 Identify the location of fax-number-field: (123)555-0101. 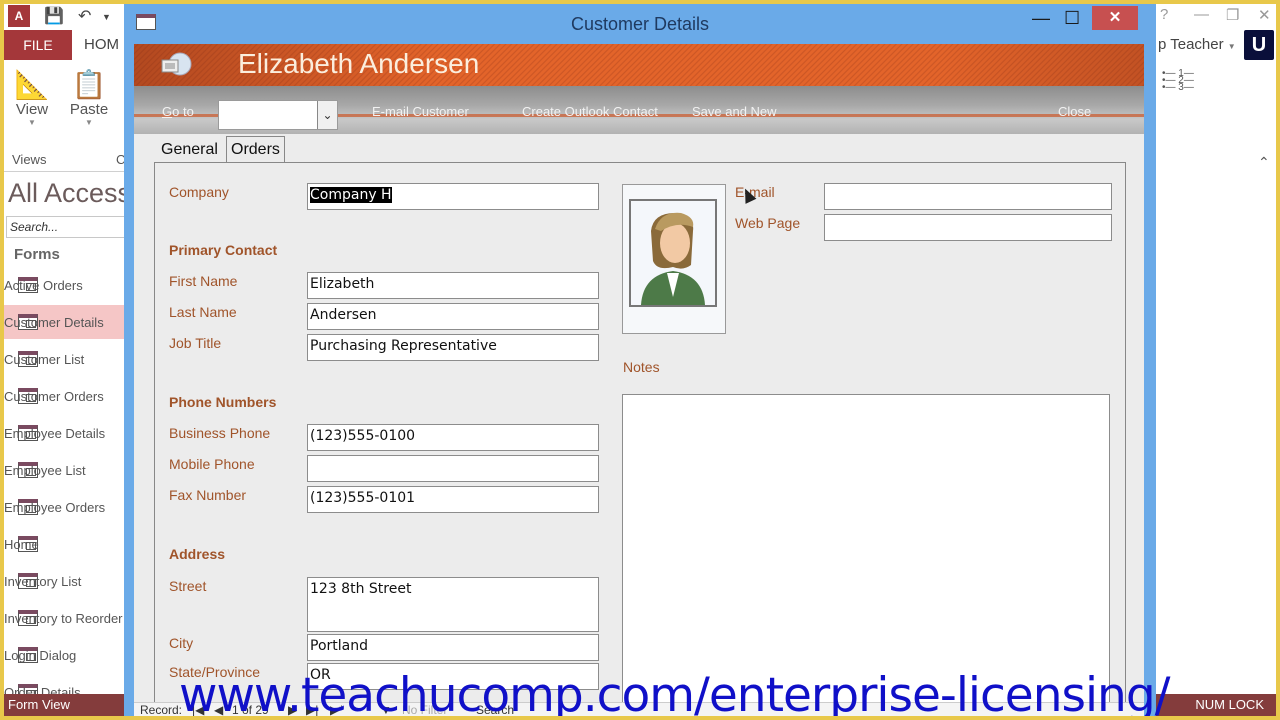
(453, 499).